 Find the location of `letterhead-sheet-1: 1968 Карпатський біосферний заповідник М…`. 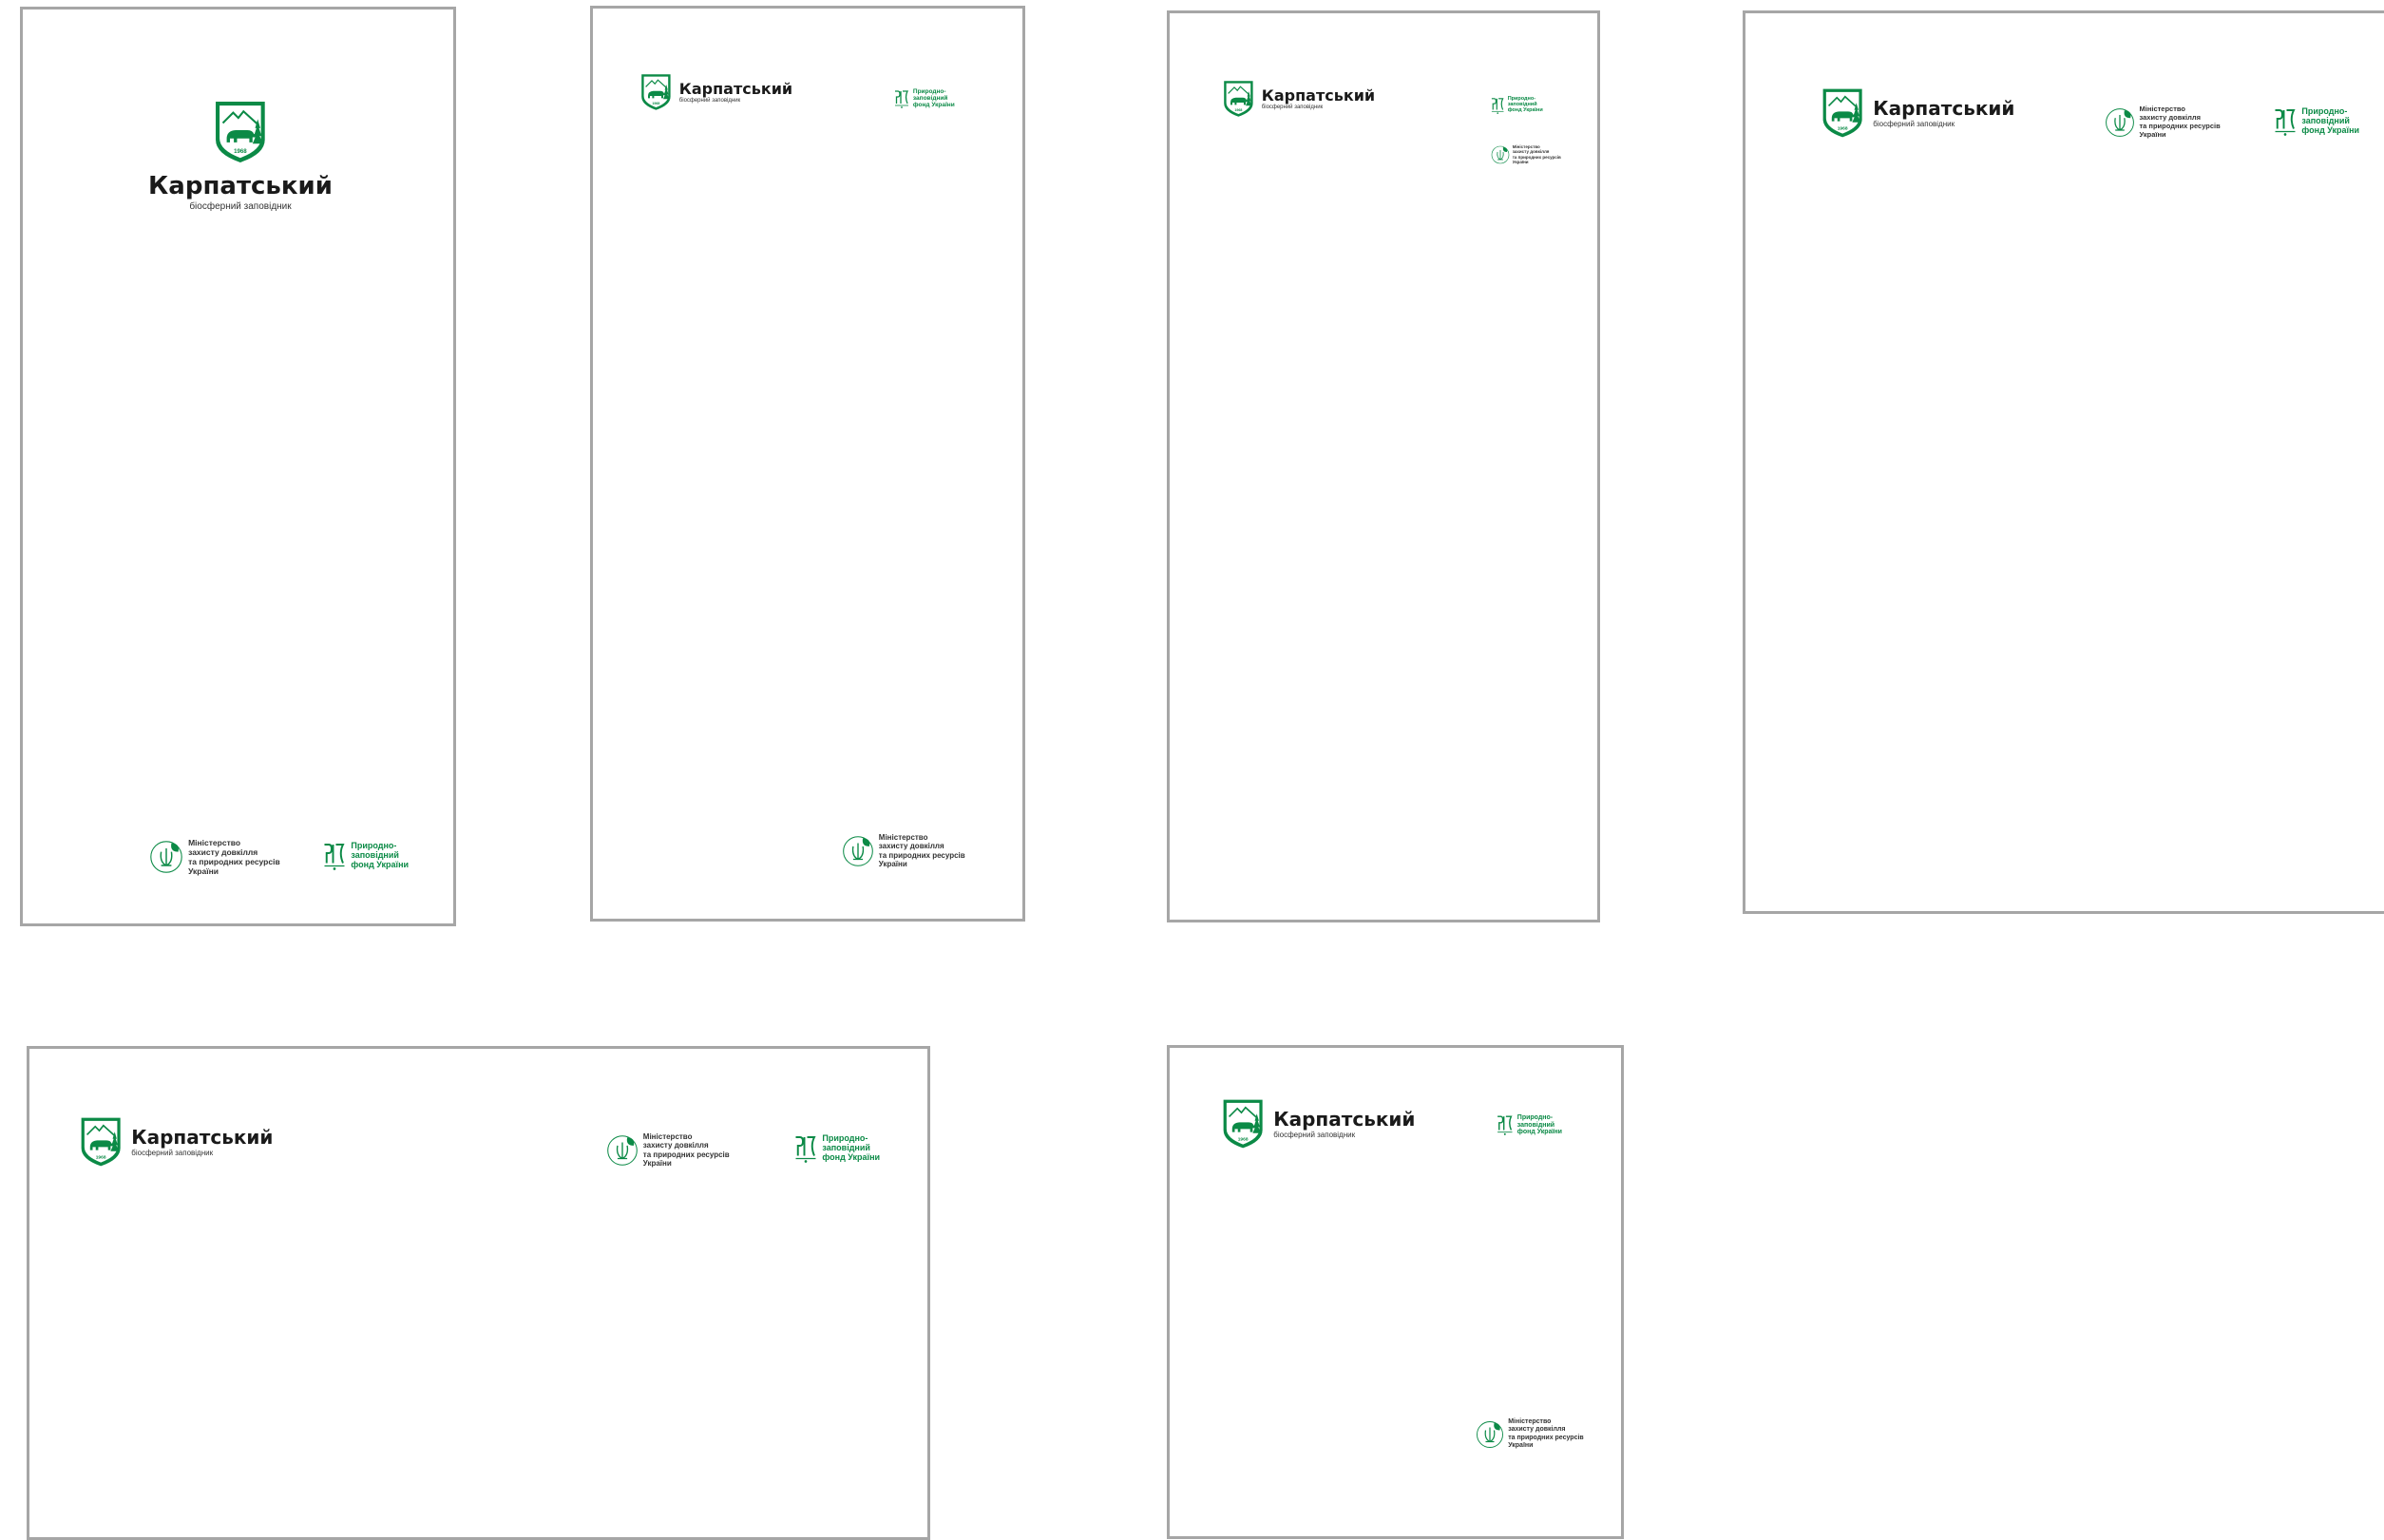

letterhead-sheet-1: 1968 Карпатський біосферний заповідник М… is located at coordinates (238, 466).